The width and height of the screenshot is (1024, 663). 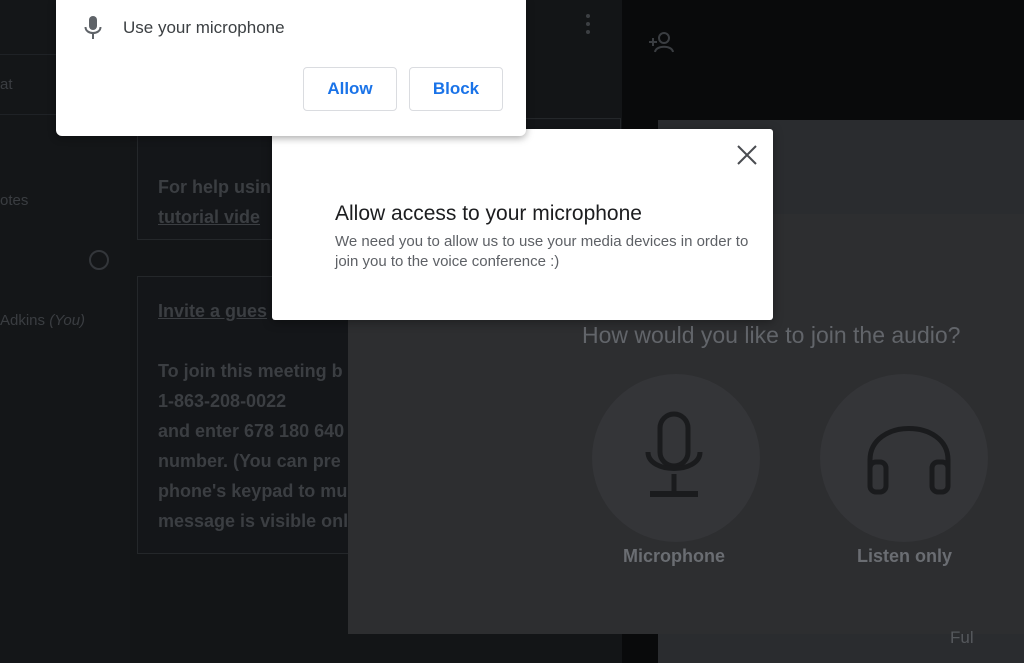 I want to click on welcome-line: For help usin, so click(x=215, y=187).